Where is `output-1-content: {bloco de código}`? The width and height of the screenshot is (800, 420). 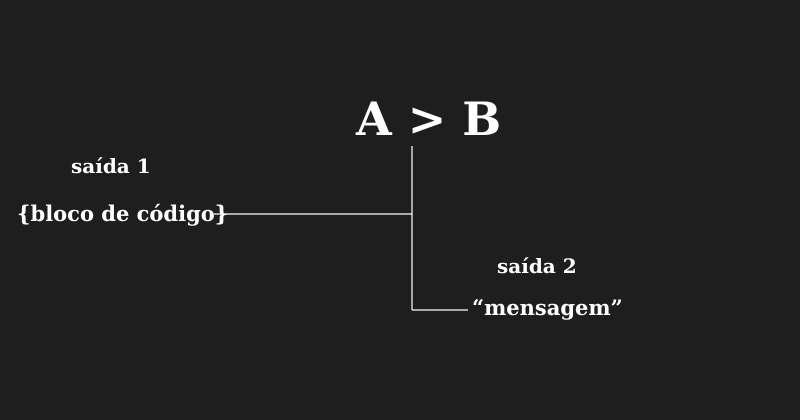
output-1-content: {bloco de código} is located at coordinates (123, 213).